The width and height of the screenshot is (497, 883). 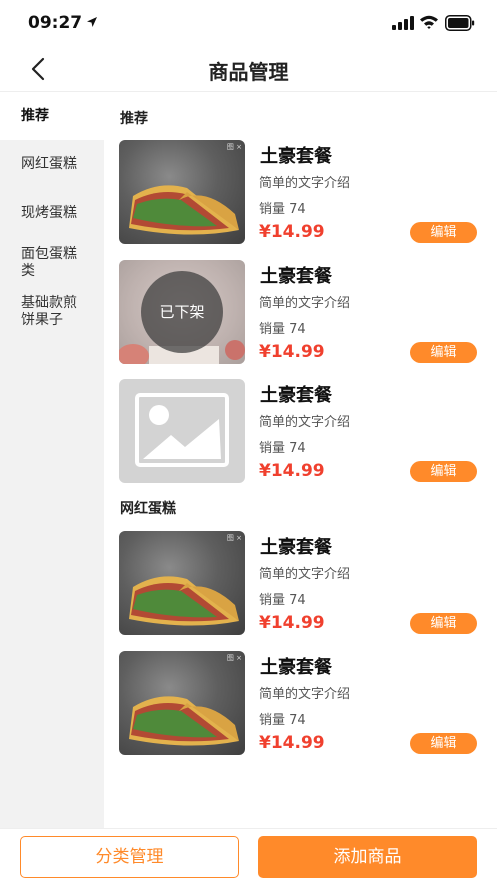 What do you see at coordinates (429, 22) in the screenshot?
I see `wifi-icon` at bounding box center [429, 22].